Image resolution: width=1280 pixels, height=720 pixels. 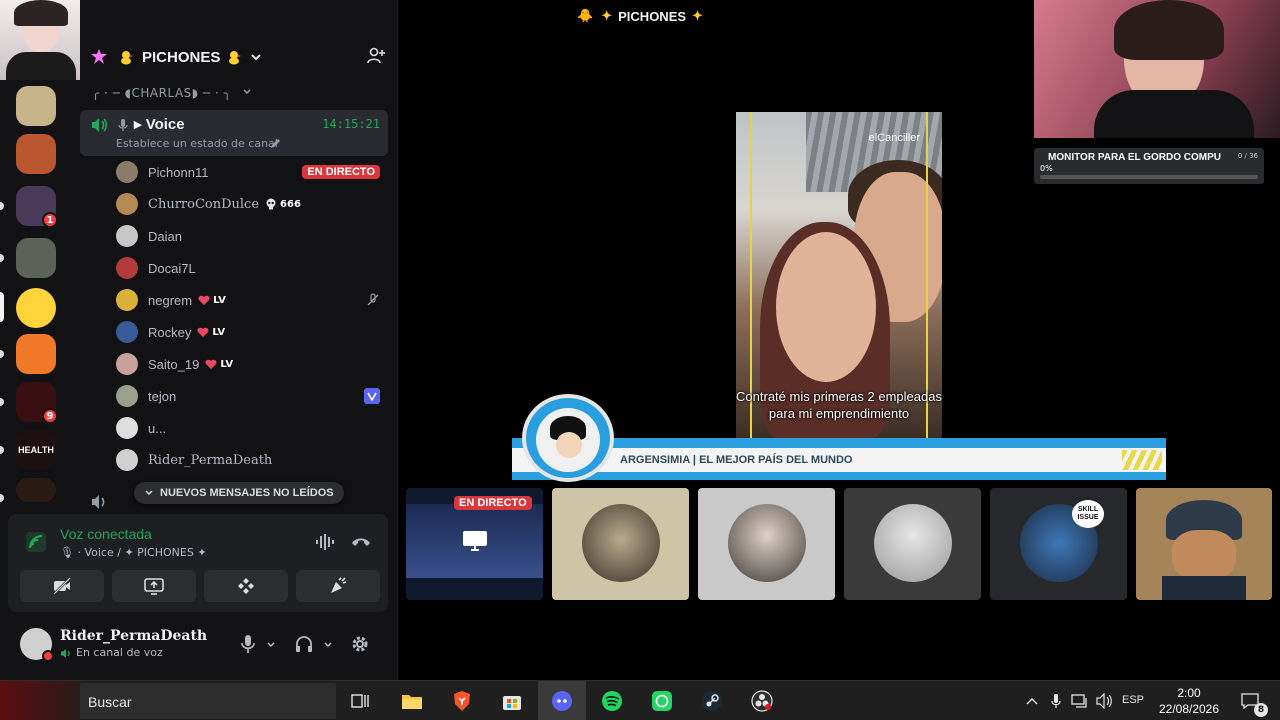 What do you see at coordinates (36, 308) in the screenshot?
I see `server-pichones` at bounding box center [36, 308].